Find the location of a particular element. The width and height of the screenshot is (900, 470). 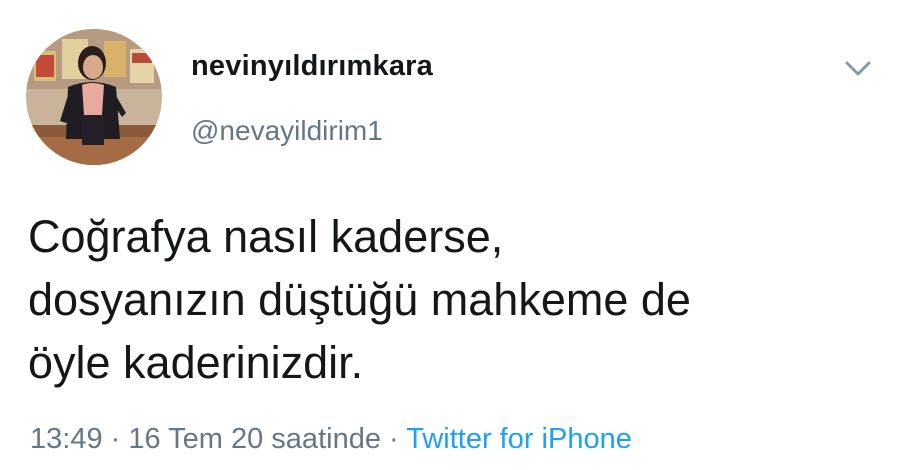

user-handle: @nevayildirim1 is located at coordinates (287, 131).